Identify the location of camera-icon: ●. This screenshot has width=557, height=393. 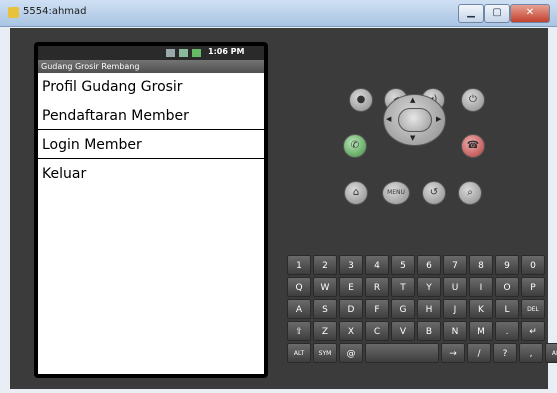
(361, 100).